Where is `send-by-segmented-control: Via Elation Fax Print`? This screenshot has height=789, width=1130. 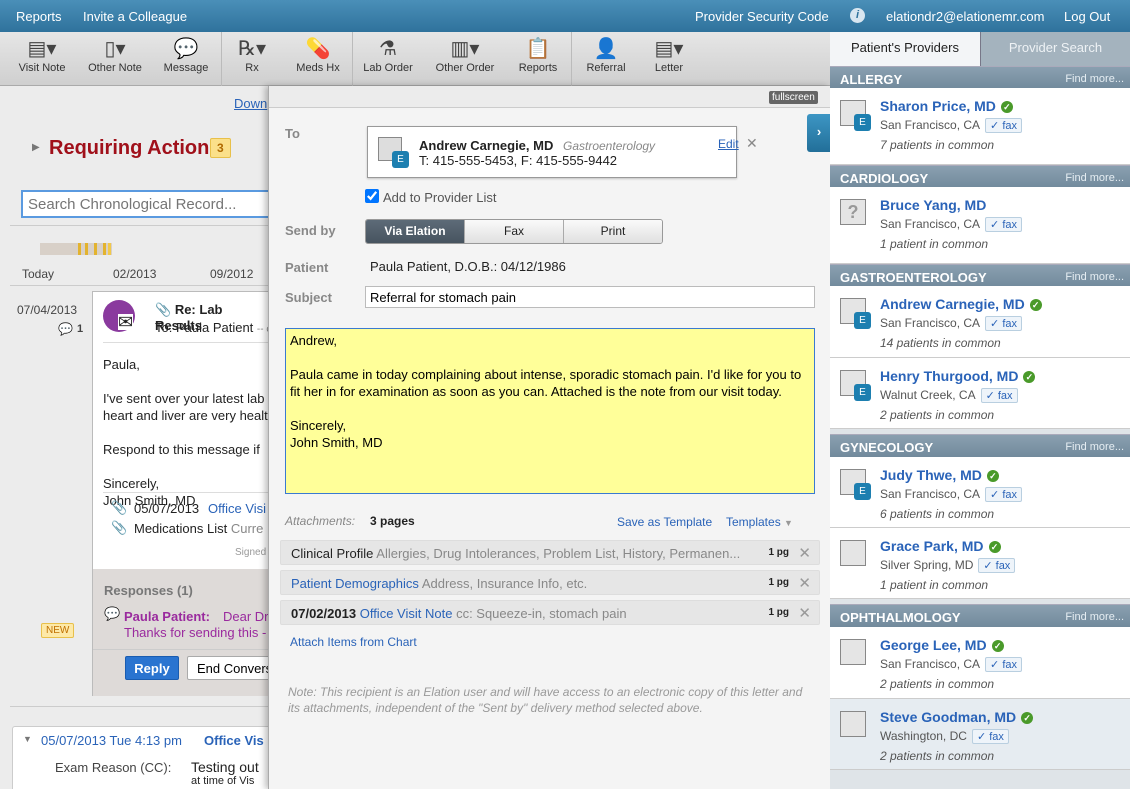 send-by-segmented-control: Via Elation Fax Print is located at coordinates (514, 231).